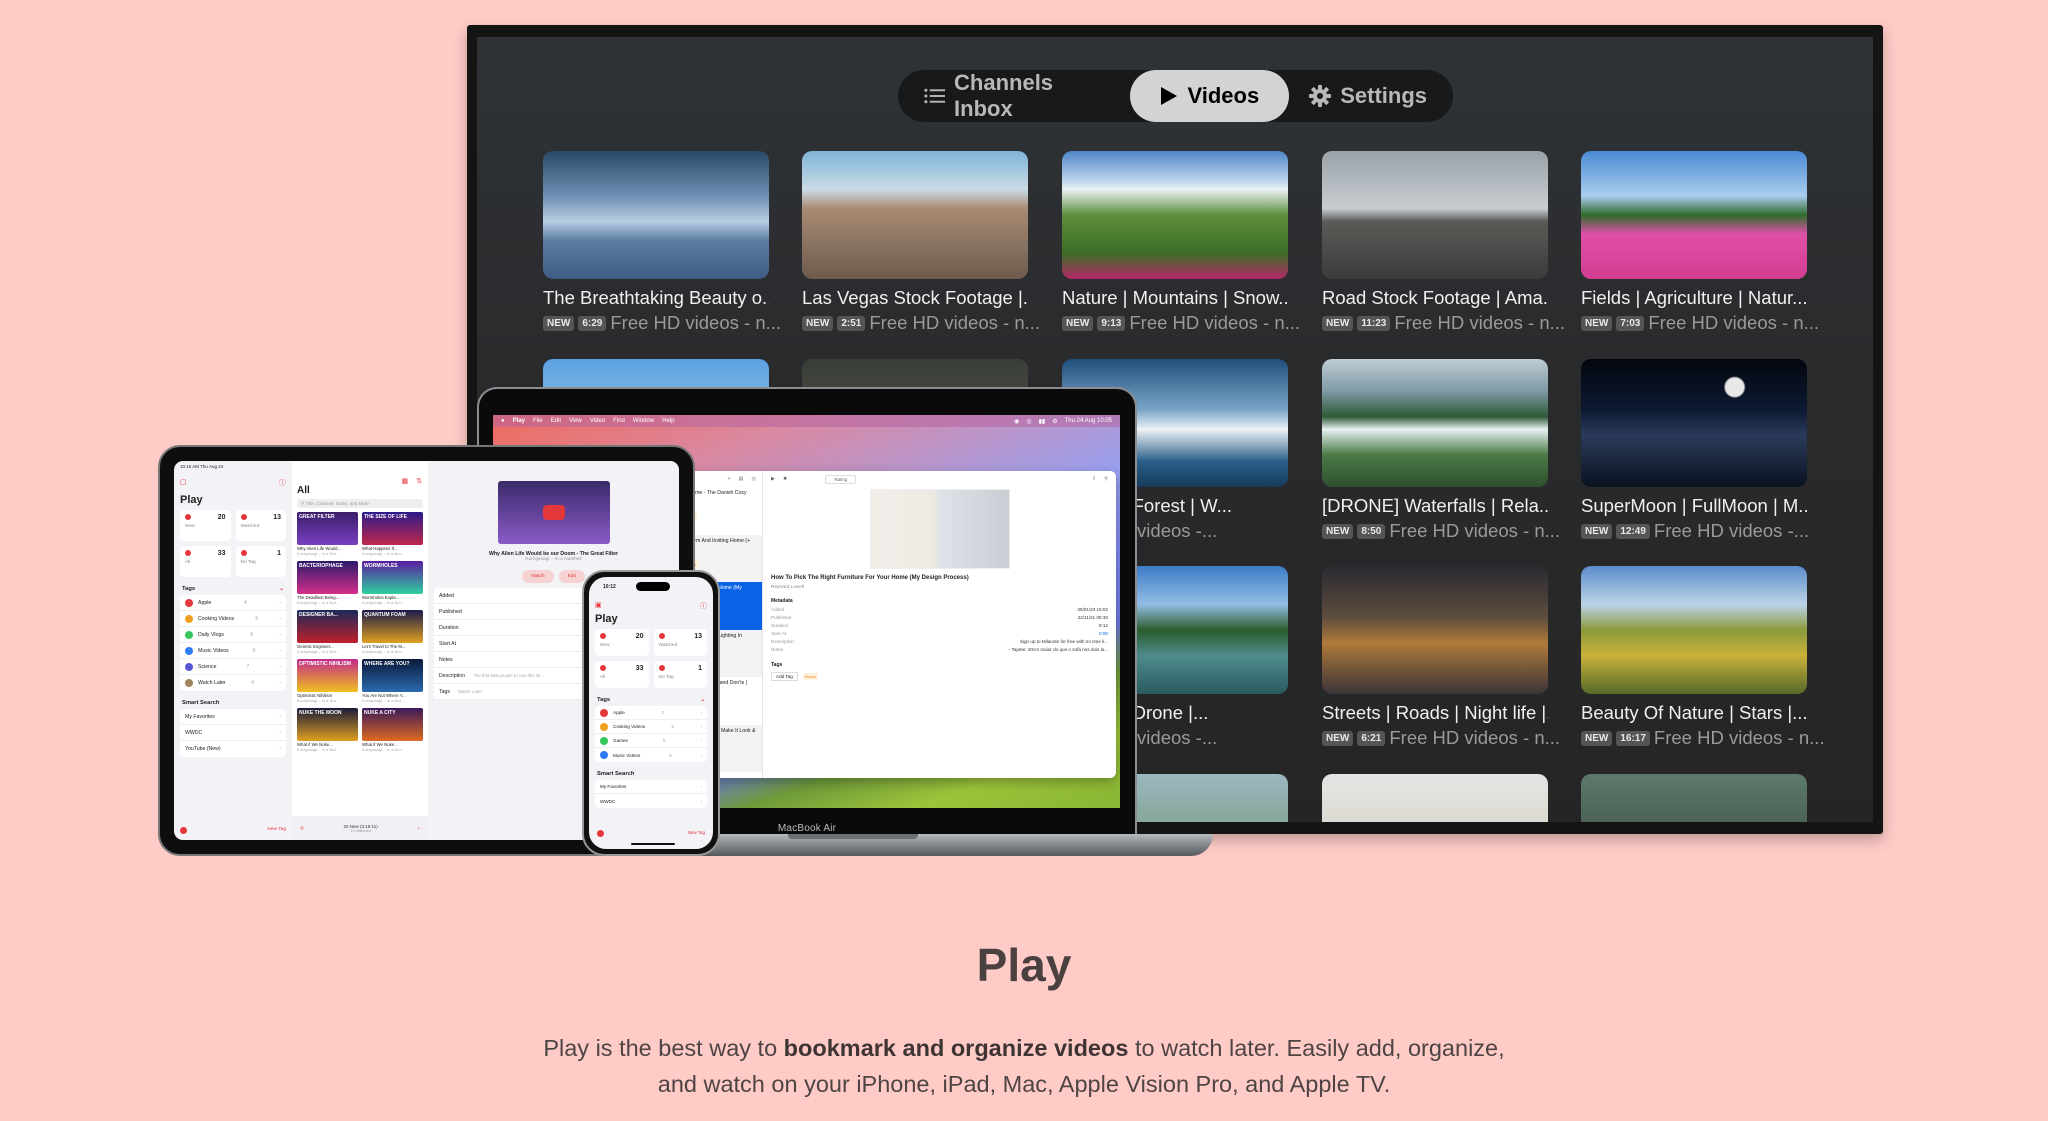  I want to click on video-player, so click(553, 512).